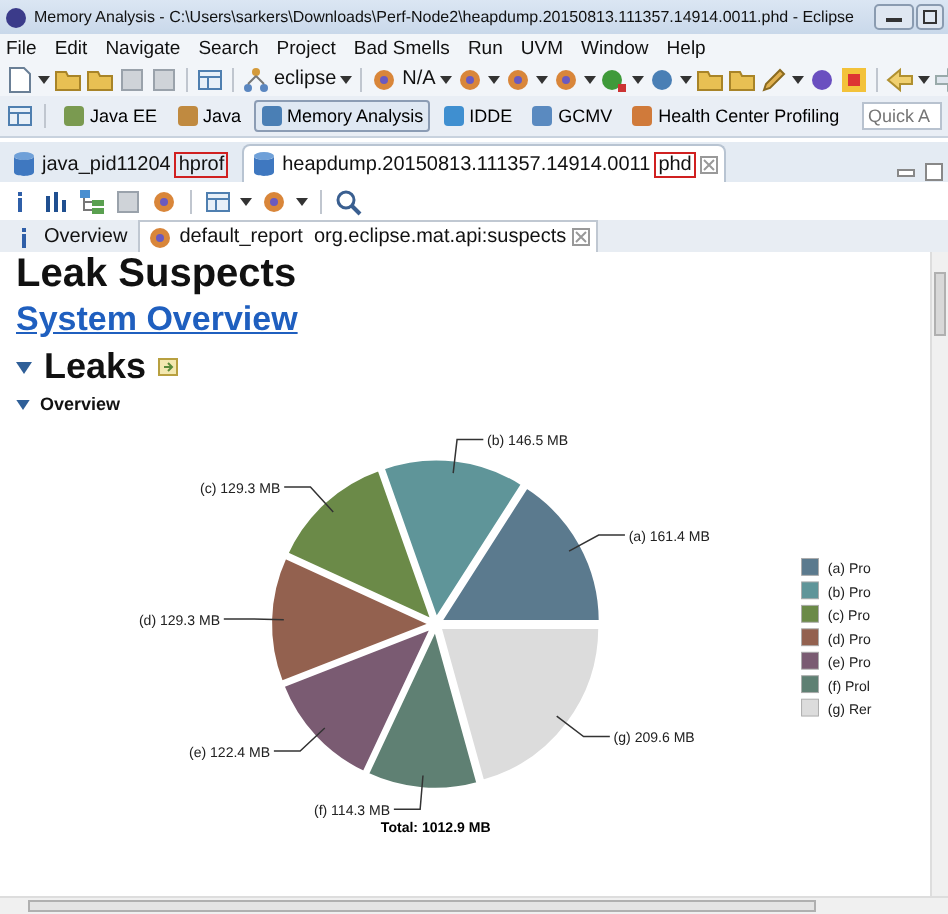 This screenshot has height=914, width=948. I want to click on status-label: N/A, so click(419, 79).